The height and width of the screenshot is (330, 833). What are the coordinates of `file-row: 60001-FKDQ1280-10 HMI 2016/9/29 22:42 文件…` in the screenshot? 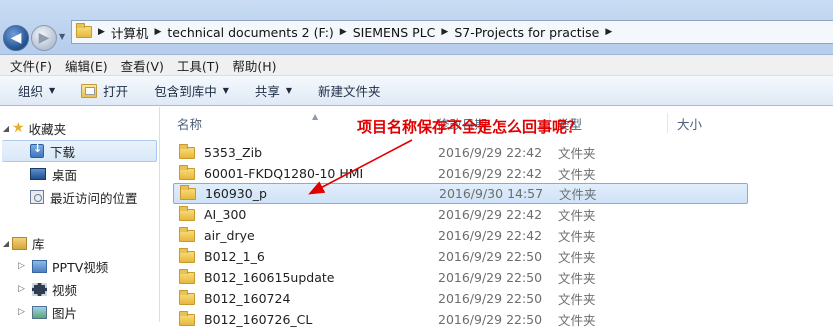 It's located at (460, 173).